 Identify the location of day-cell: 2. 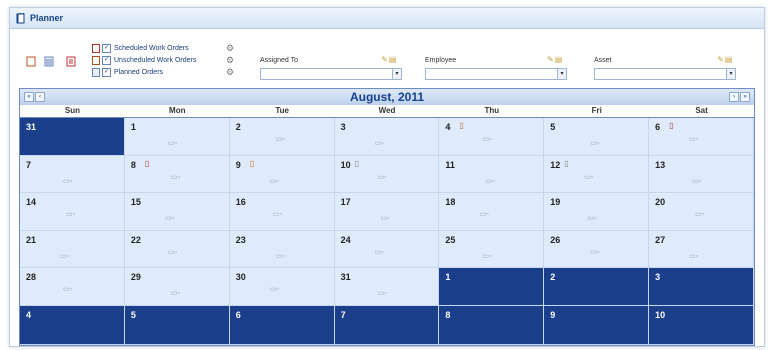
(597, 287).